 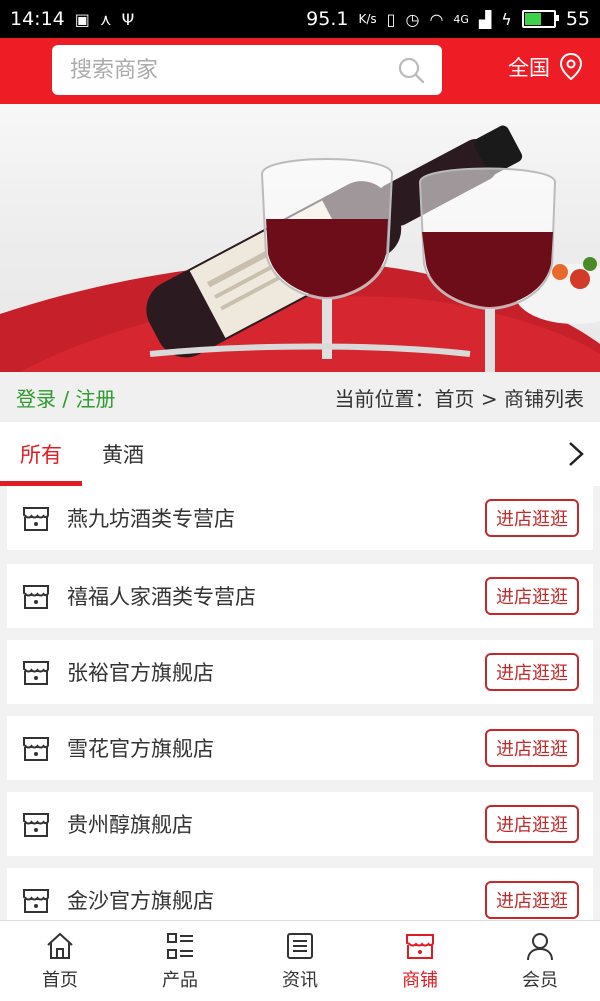 I want to click on usb-icon: Ψ, so click(x=128, y=19).